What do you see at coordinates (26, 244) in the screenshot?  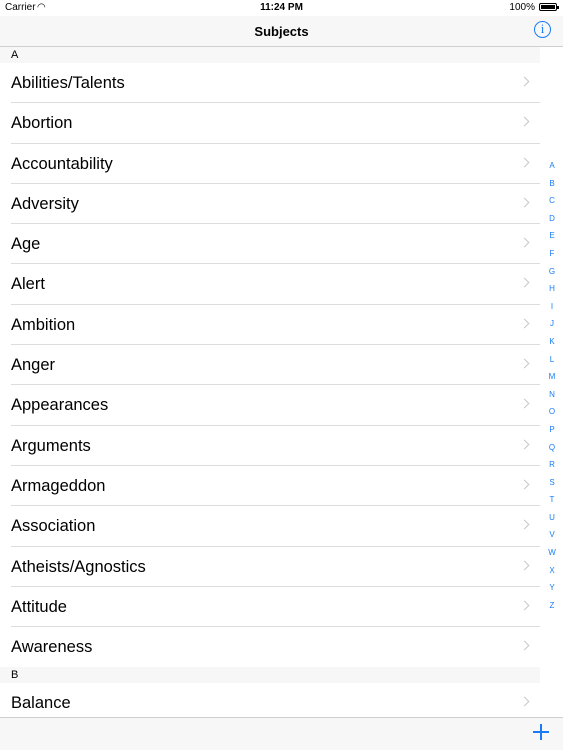 I see `list-item-label: Age` at bounding box center [26, 244].